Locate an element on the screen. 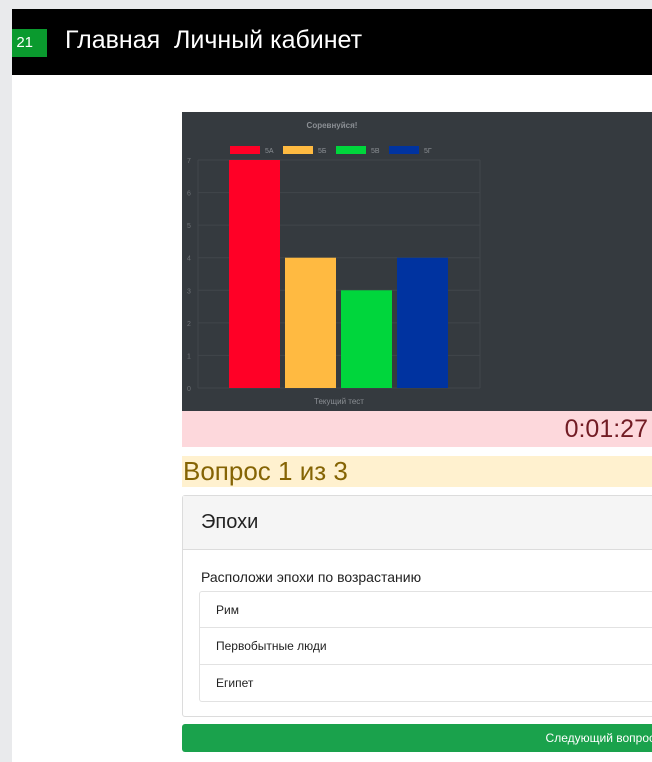 The image size is (652, 762). timer-value: 0:01:27 is located at coordinates (606, 429).